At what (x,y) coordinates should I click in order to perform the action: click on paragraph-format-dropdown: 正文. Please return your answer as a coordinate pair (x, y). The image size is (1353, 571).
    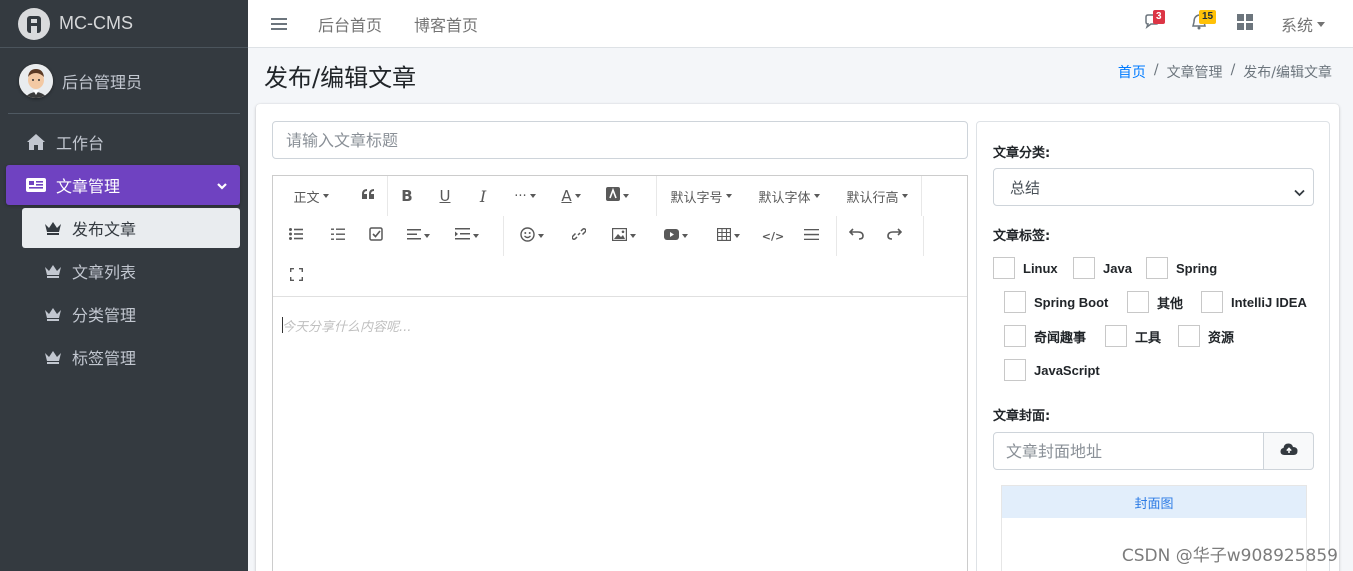
    Looking at the image, I should click on (311, 196).